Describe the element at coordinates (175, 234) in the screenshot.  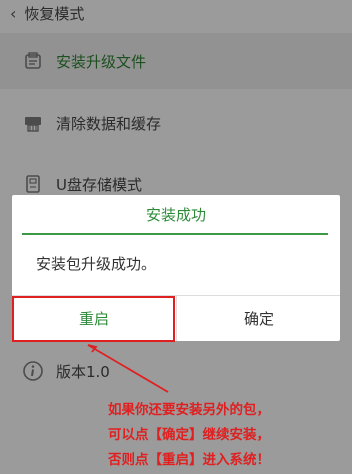
I see `dialog-title-divider` at that location.